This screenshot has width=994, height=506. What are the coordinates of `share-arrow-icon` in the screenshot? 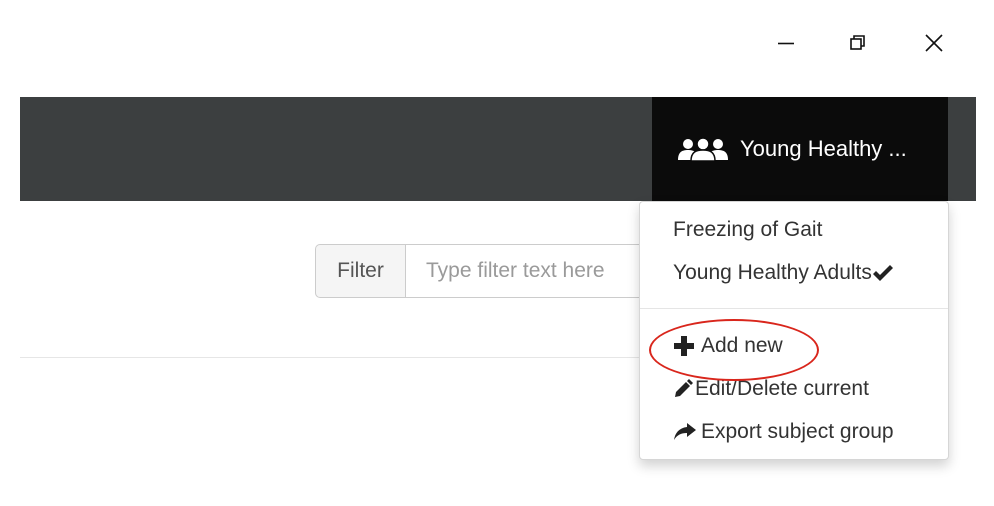 It's located at (685, 432).